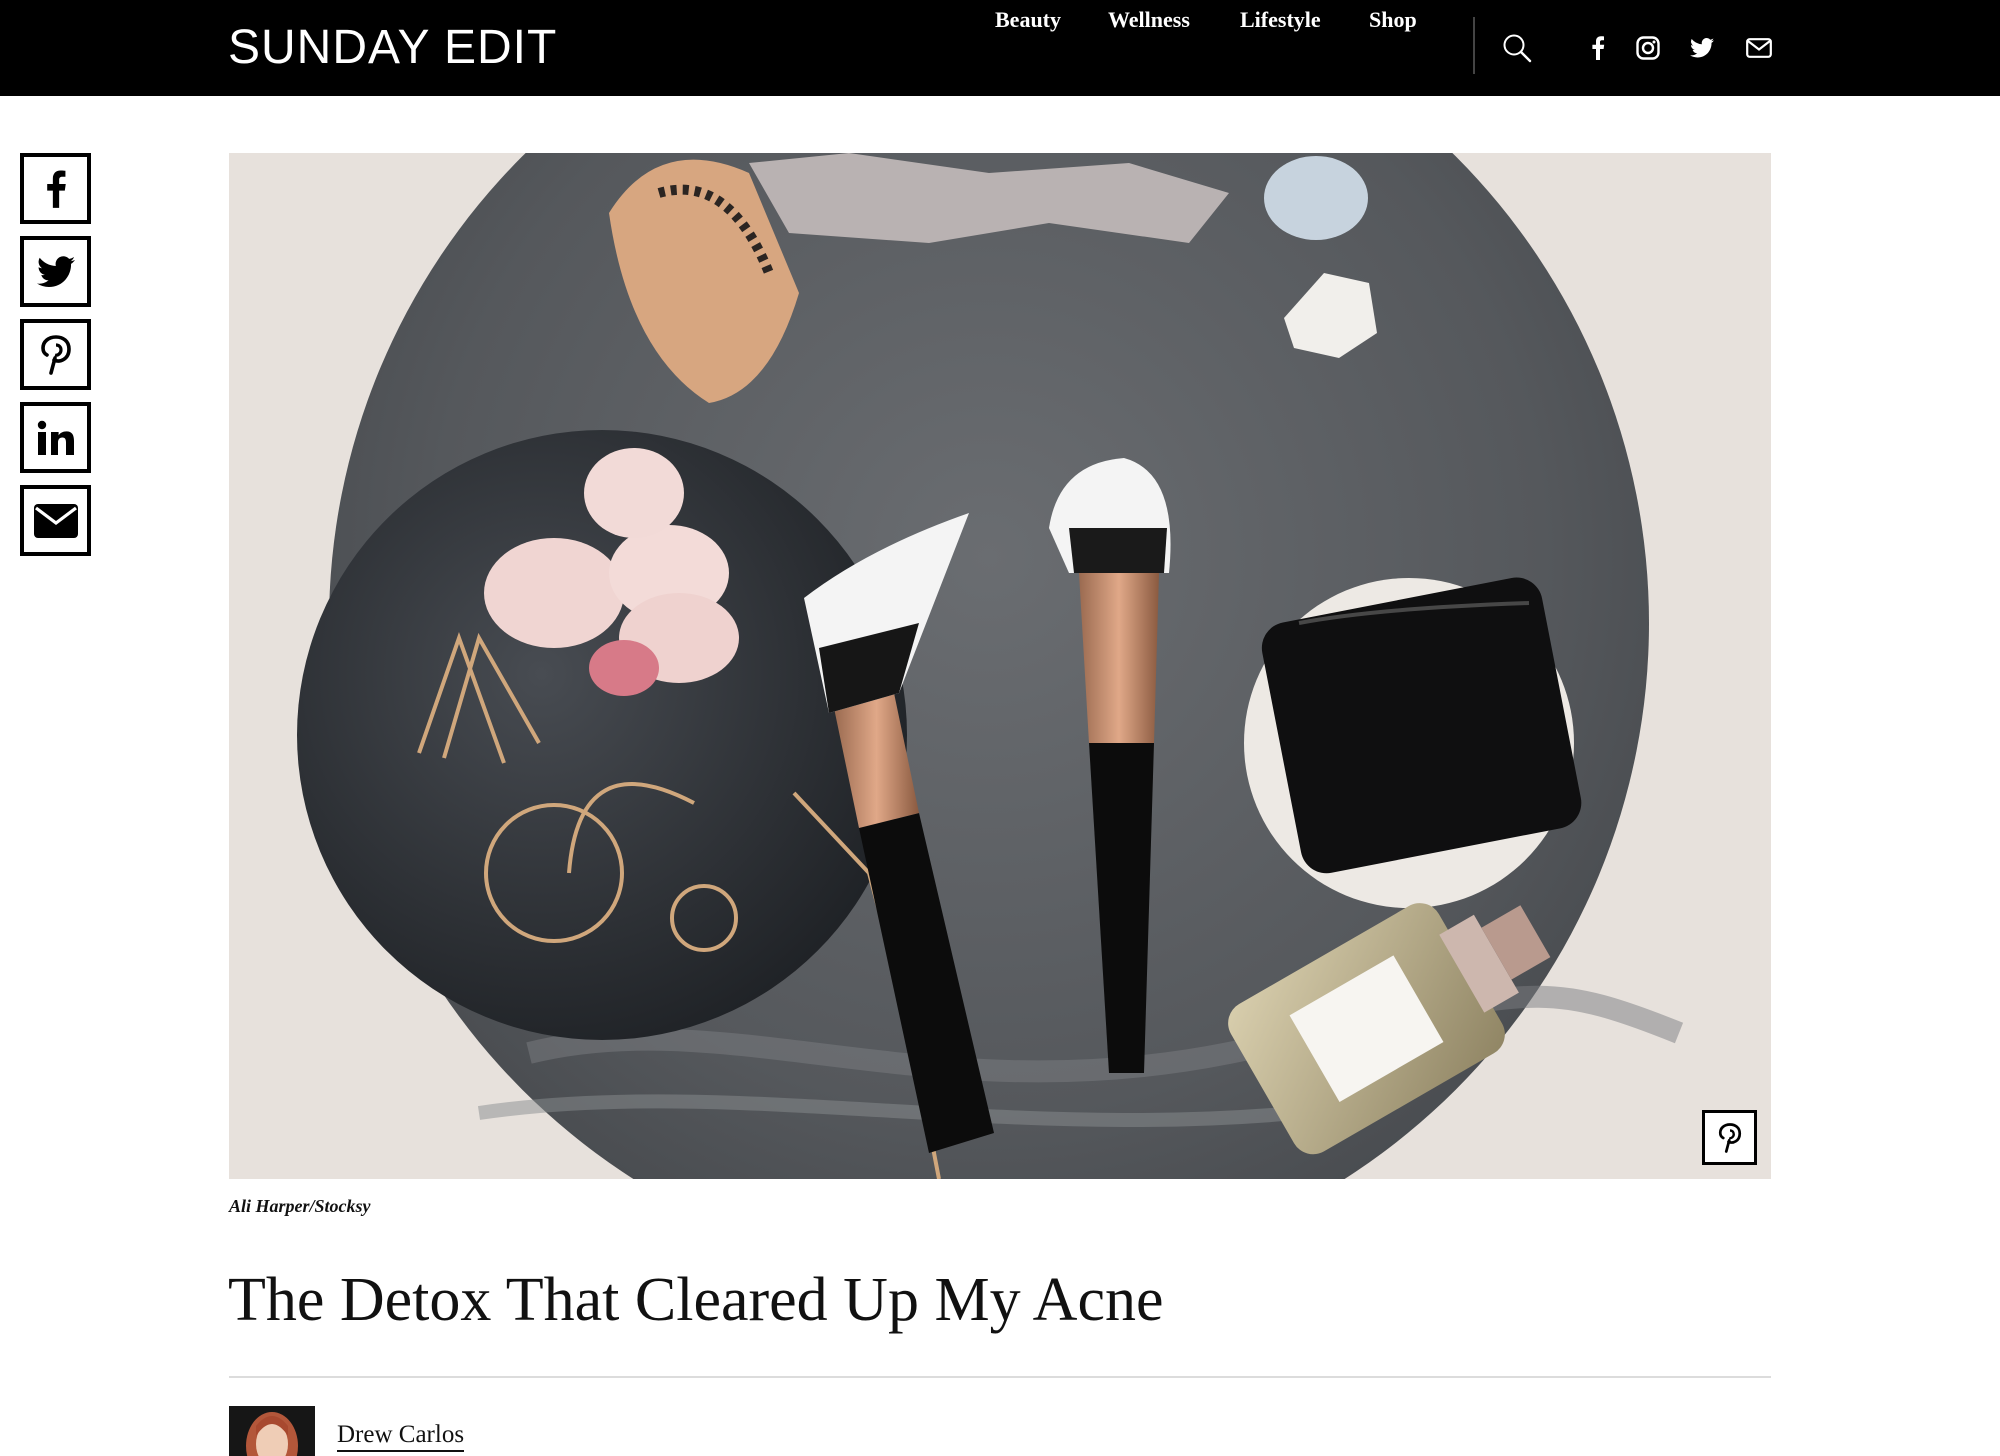 The image size is (2000, 1456). I want to click on compact, so click(1421, 725).